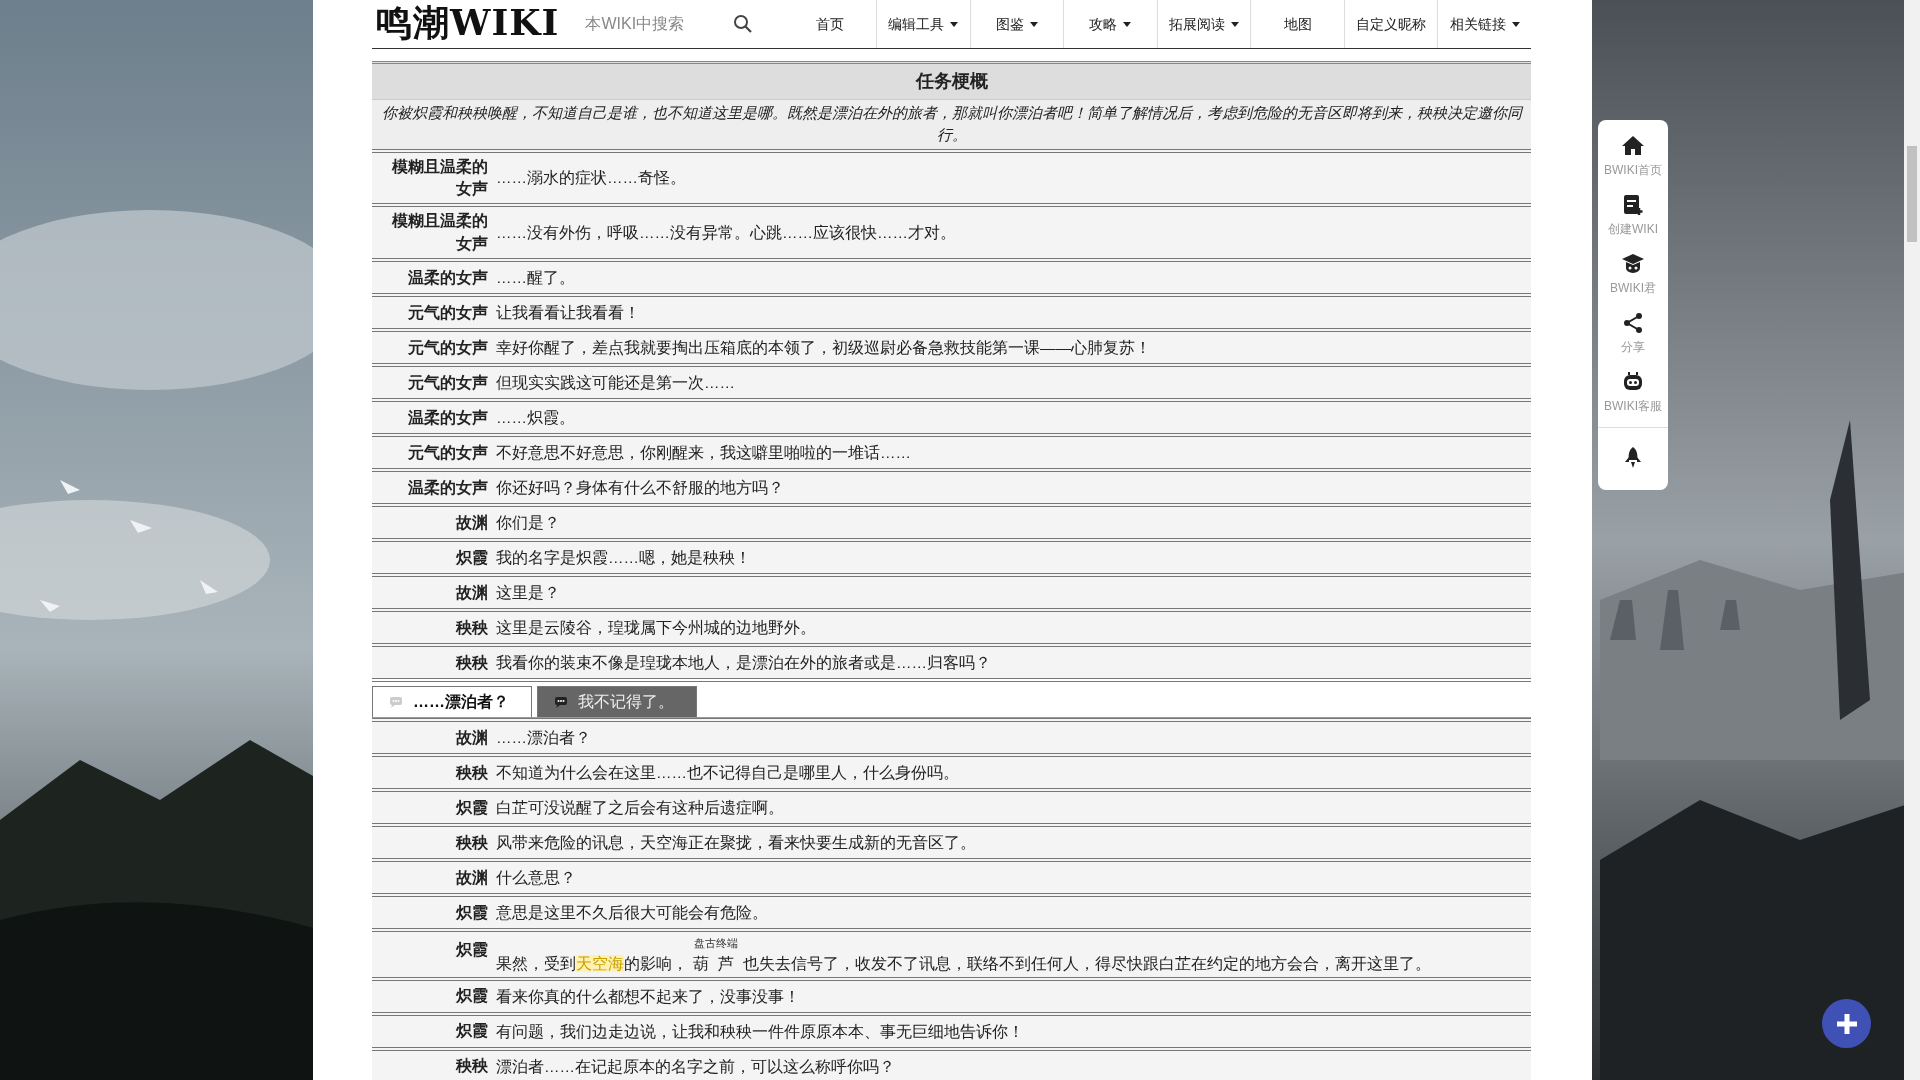  What do you see at coordinates (591, 178) in the screenshot?
I see `dialogue-text: ……溺水的症状……奇怪。` at bounding box center [591, 178].